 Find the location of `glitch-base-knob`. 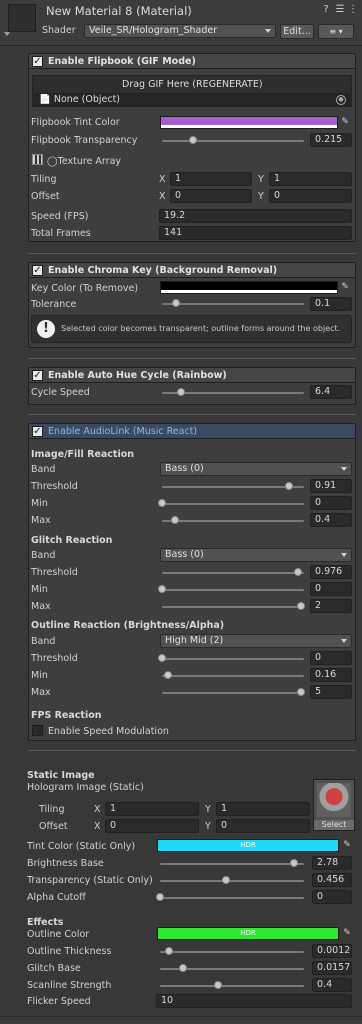

glitch-base-knob is located at coordinates (183, 968).